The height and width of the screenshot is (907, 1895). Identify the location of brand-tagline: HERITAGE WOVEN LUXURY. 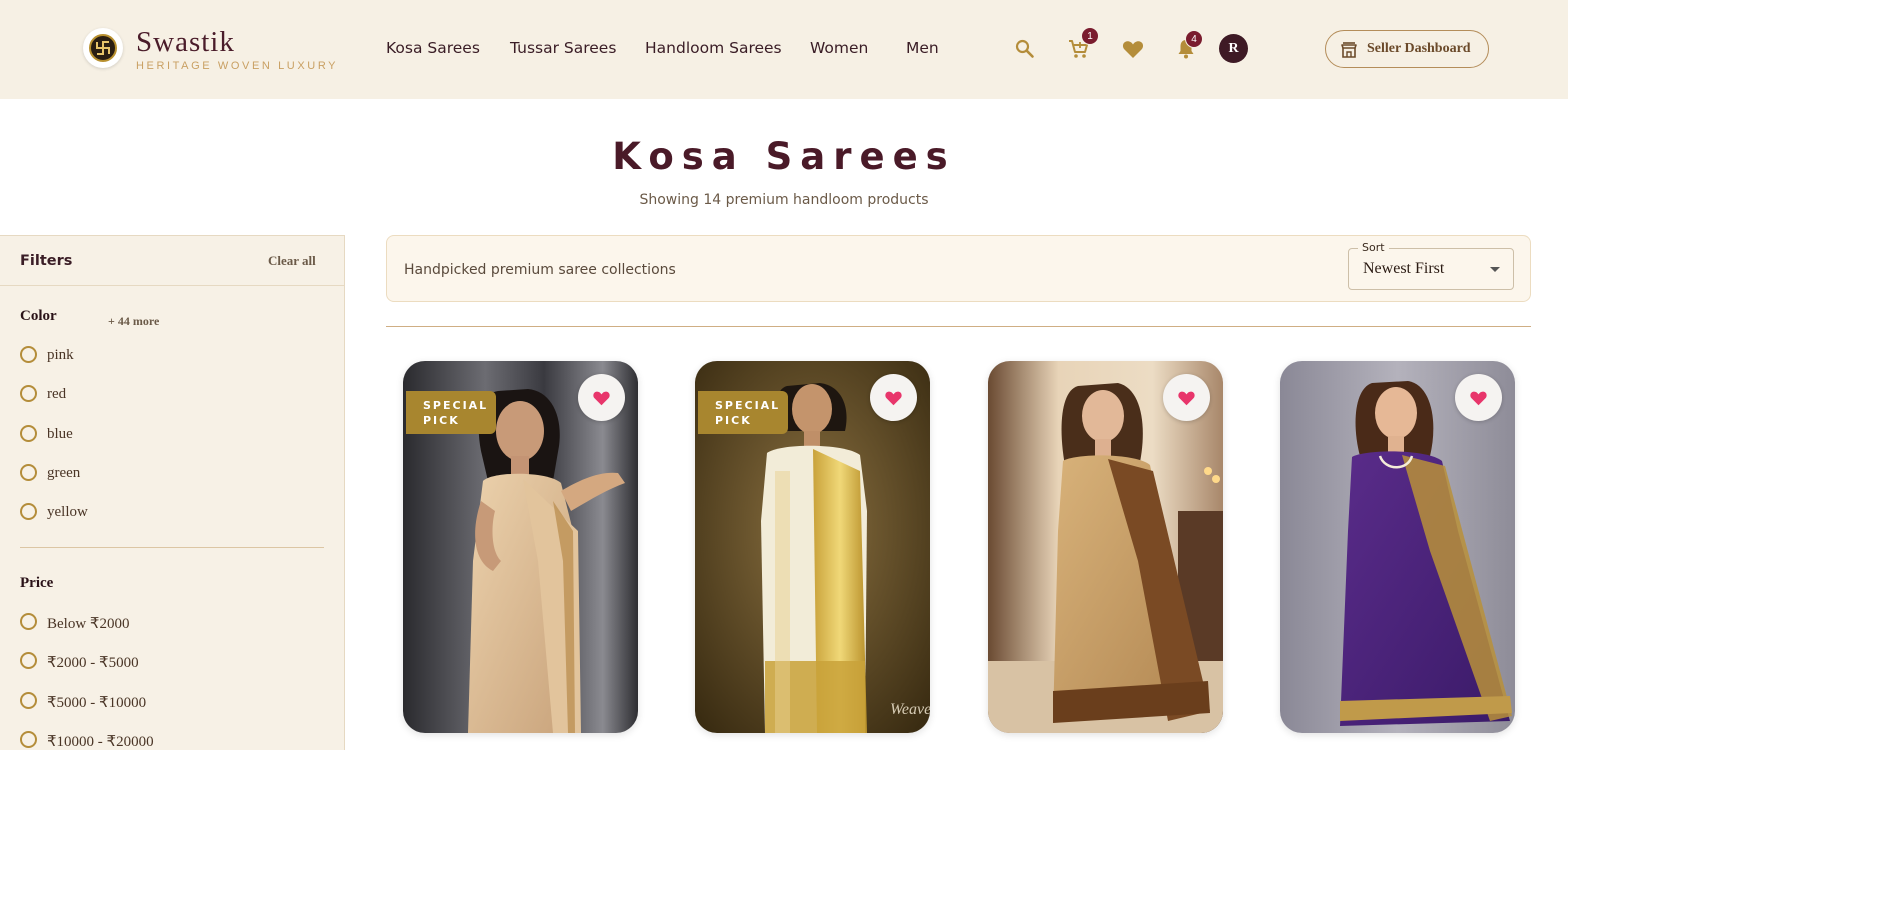
(237, 66).